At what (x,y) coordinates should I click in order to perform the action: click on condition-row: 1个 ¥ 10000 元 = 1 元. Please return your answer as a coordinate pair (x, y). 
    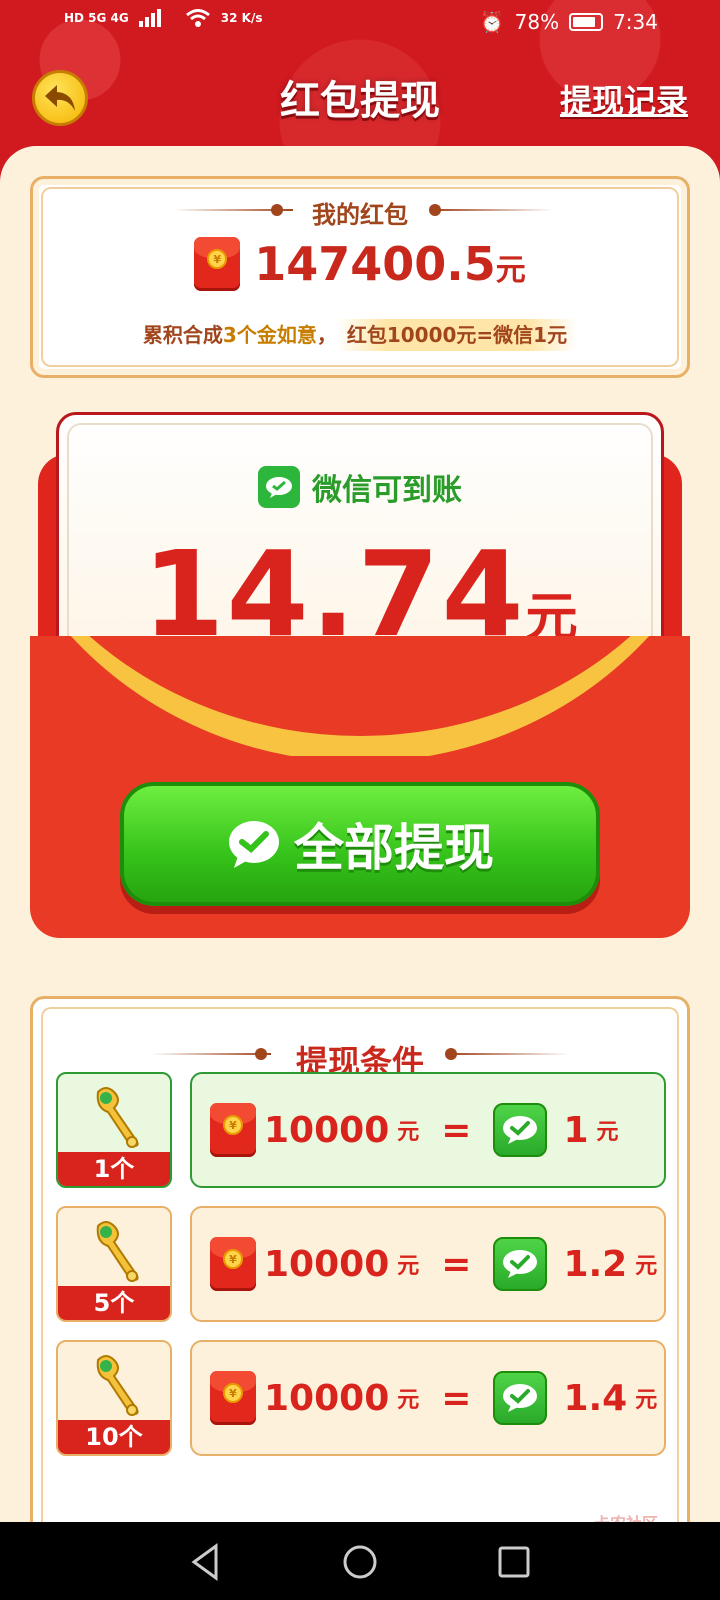
    Looking at the image, I should click on (361, 1130).